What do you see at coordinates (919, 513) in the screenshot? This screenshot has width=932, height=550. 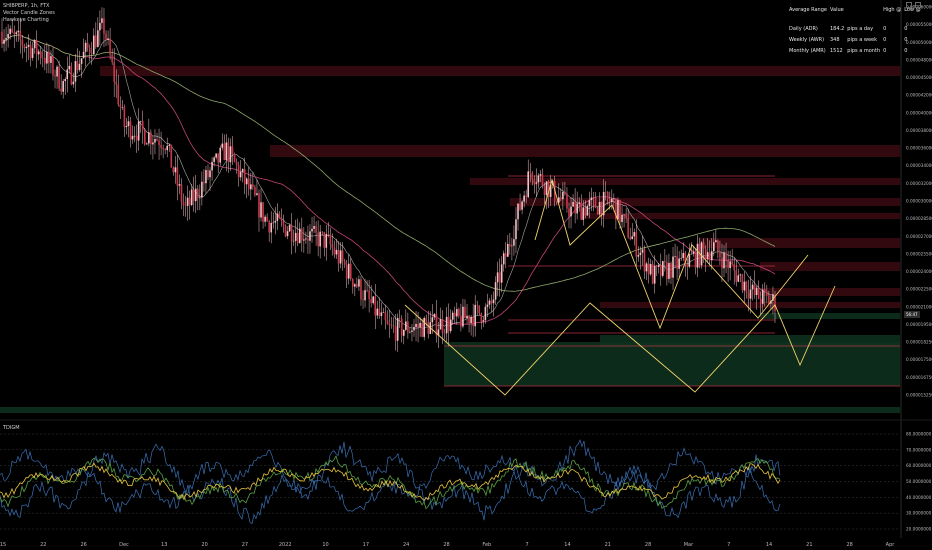 I see `osc-tick-label: 30.0000000` at bounding box center [919, 513].